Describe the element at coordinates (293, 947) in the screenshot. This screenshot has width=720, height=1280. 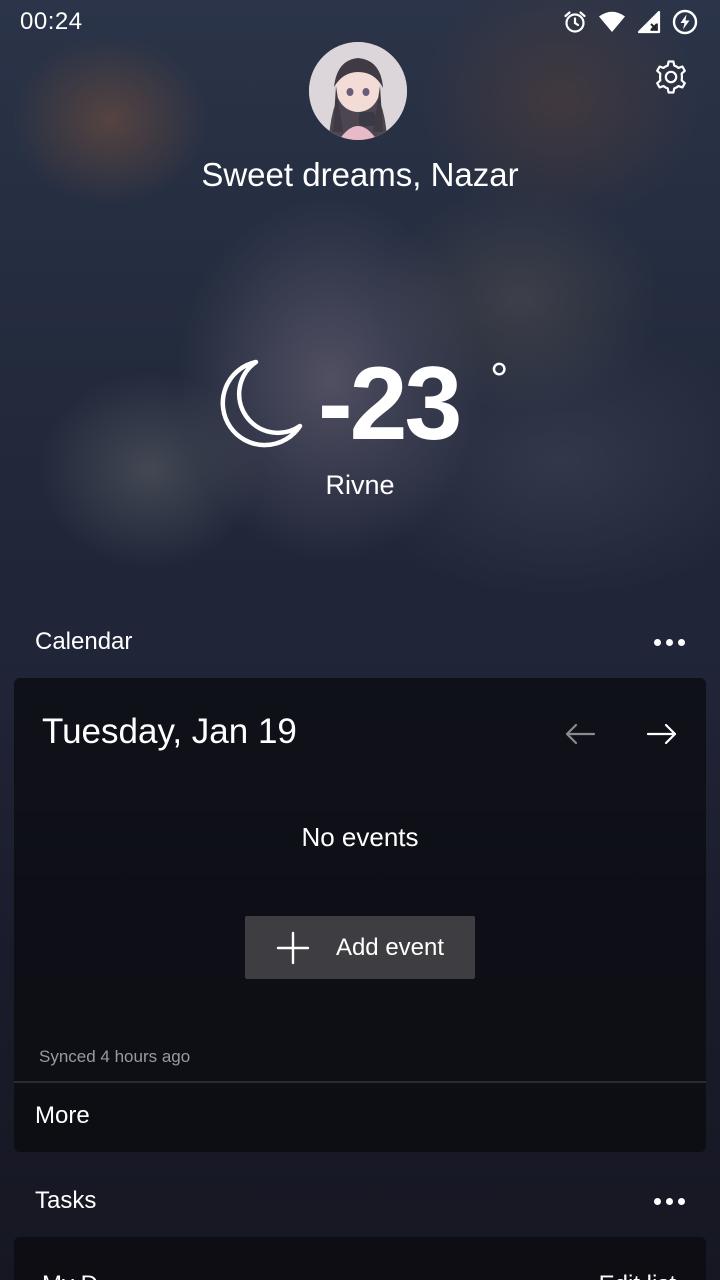
I see `plus-icon` at that location.